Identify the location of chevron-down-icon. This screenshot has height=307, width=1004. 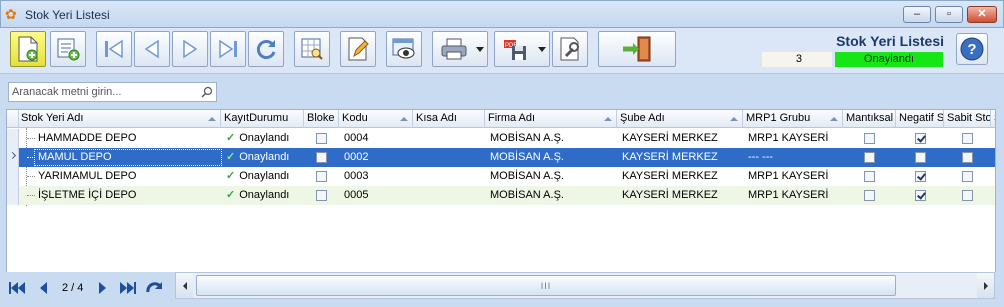
(480, 49).